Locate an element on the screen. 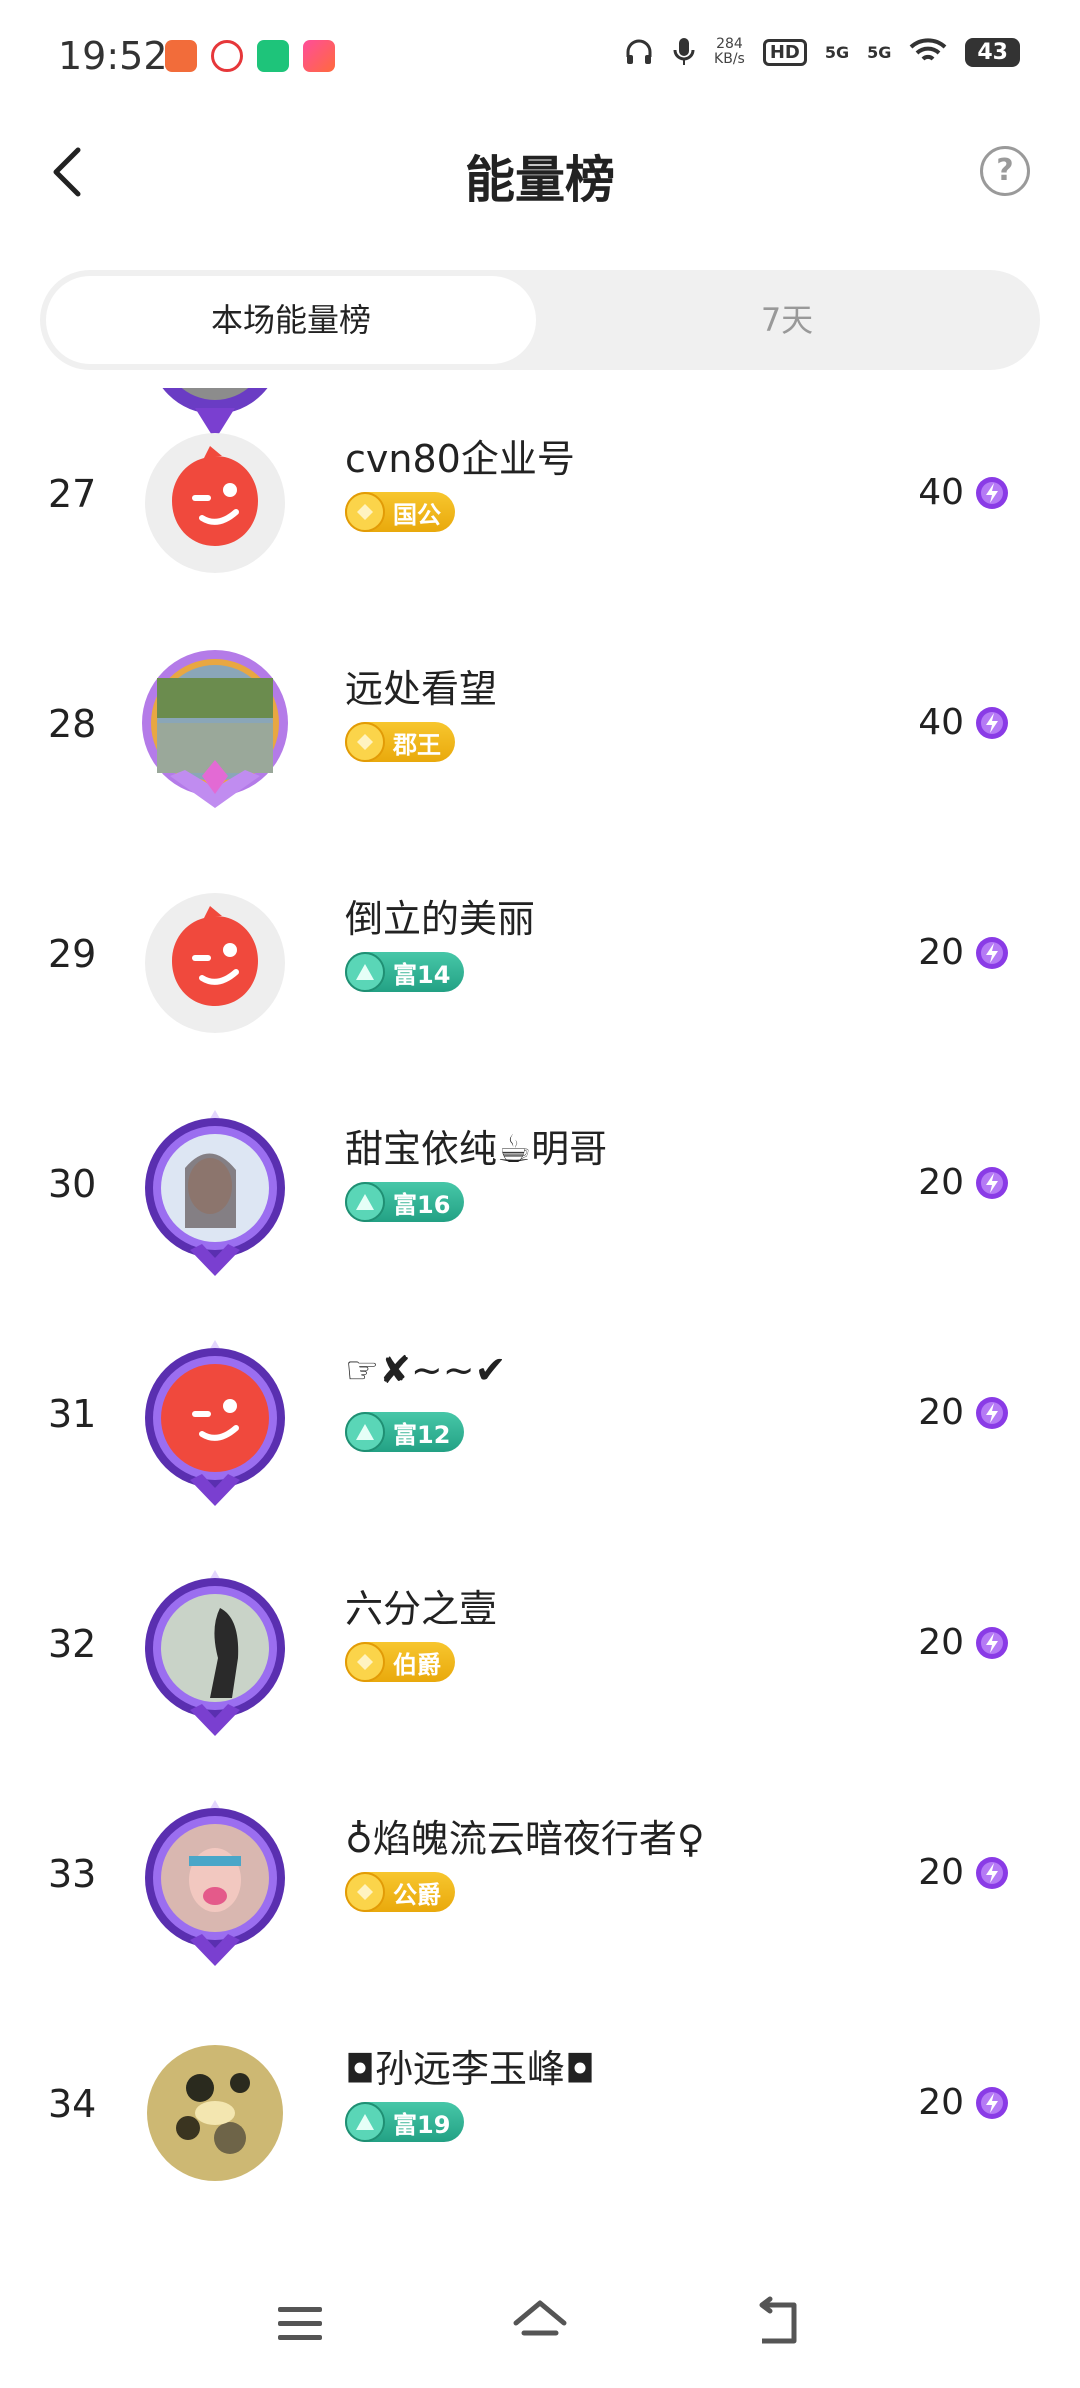 This screenshot has height=2388, width=1080. list-item: 33 ♁焰魄流云暗夜行者♀ 公爵 20 is located at coordinates (540, 1883).